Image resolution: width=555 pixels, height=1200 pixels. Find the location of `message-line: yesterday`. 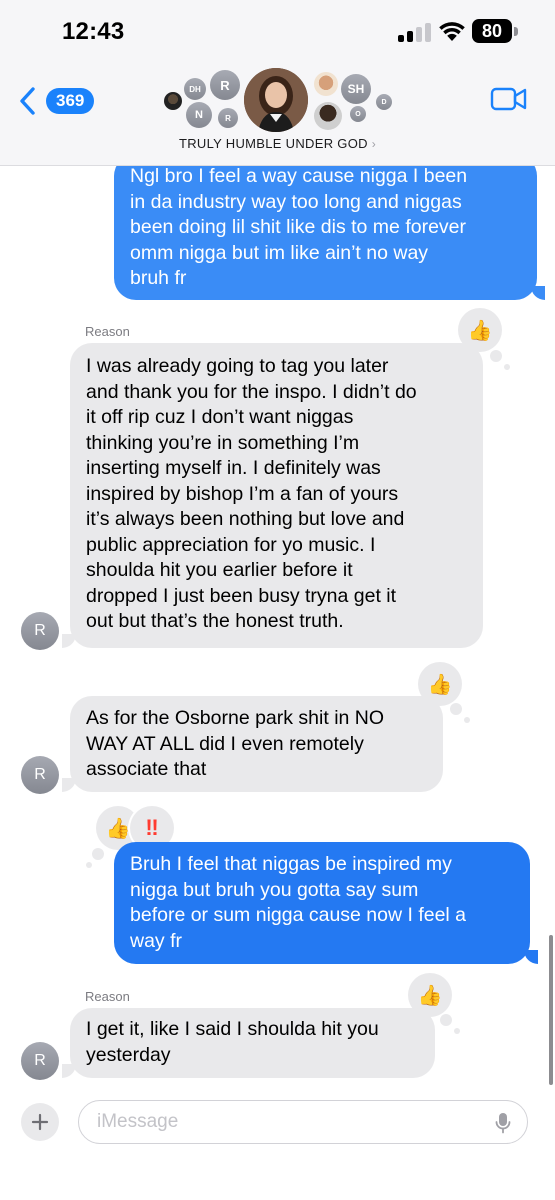

message-line: yesterday is located at coordinates (128, 1054).